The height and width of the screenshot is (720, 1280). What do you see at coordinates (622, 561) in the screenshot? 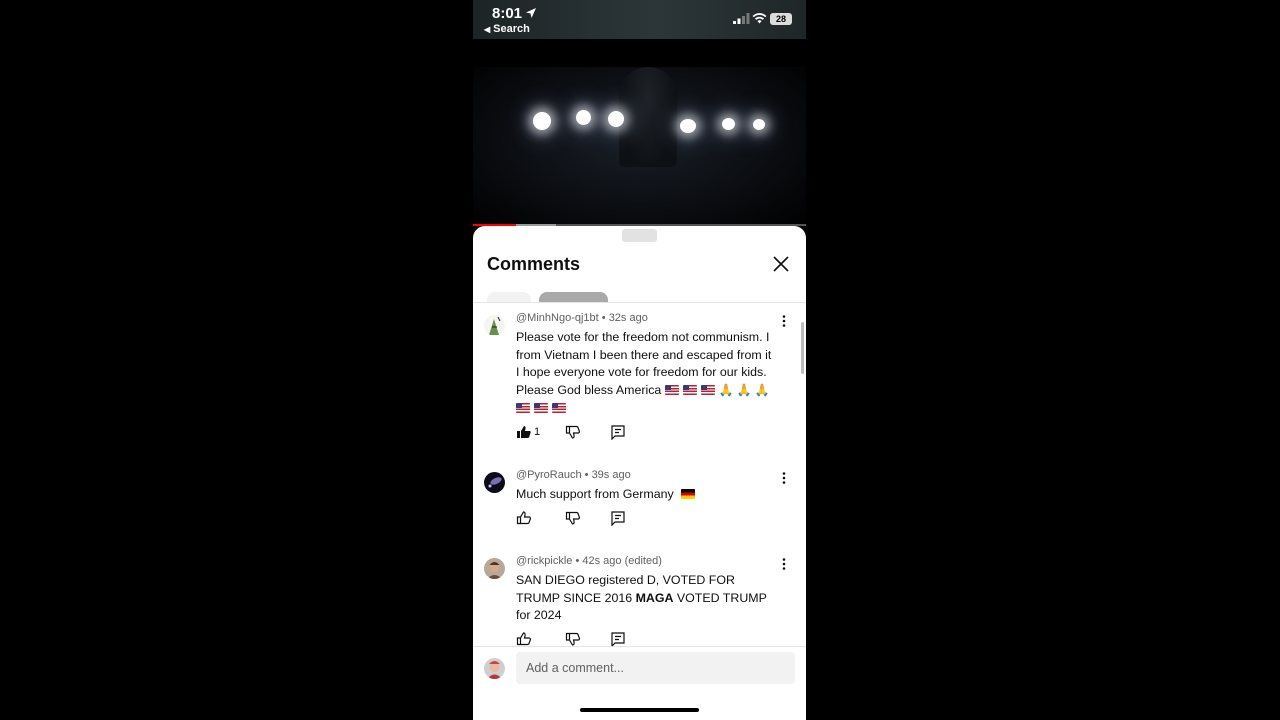
I see `comment-time: 42s ago (edited)` at bounding box center [622, 561].